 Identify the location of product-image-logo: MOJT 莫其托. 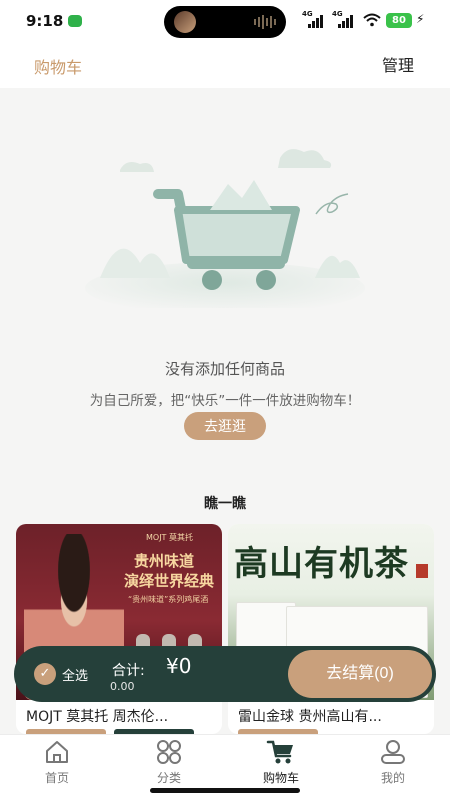
(169, 537).